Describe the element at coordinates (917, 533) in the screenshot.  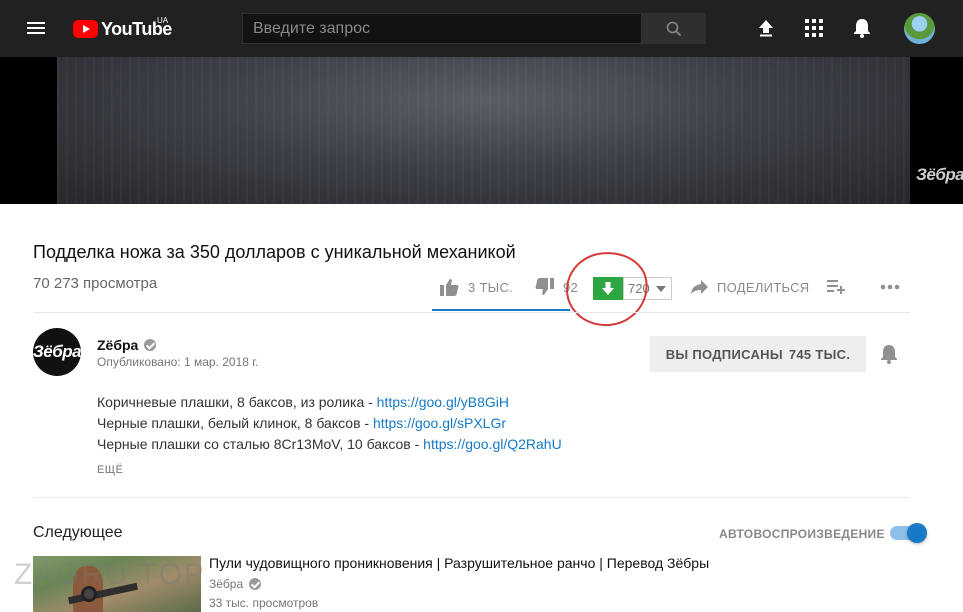
I see `toggle-knob` at that location.